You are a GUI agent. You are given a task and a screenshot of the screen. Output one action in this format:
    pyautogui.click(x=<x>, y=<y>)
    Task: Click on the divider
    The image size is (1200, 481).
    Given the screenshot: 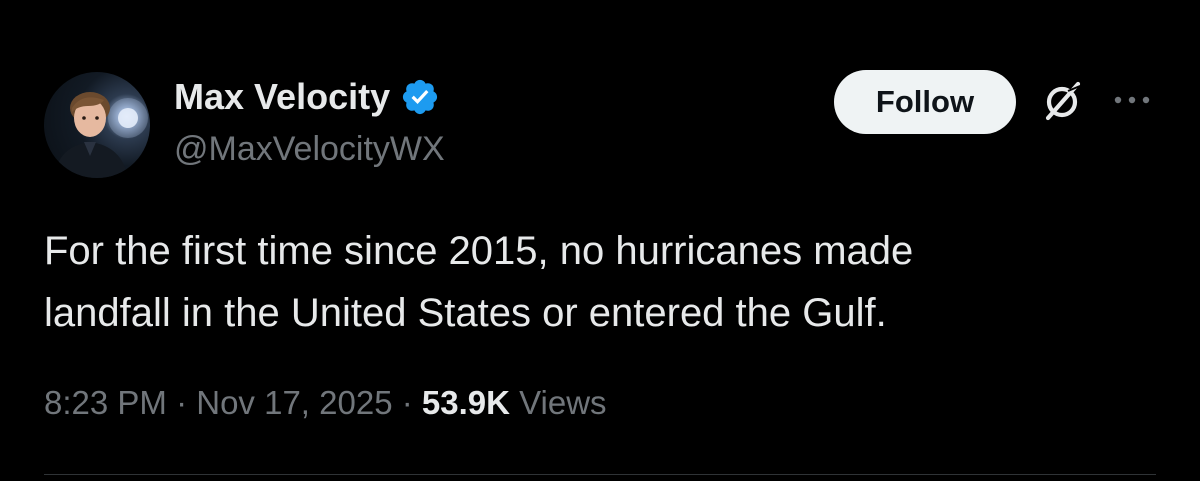 What is the action you would take?
    pyautogui.click(x=600, y=474)
    